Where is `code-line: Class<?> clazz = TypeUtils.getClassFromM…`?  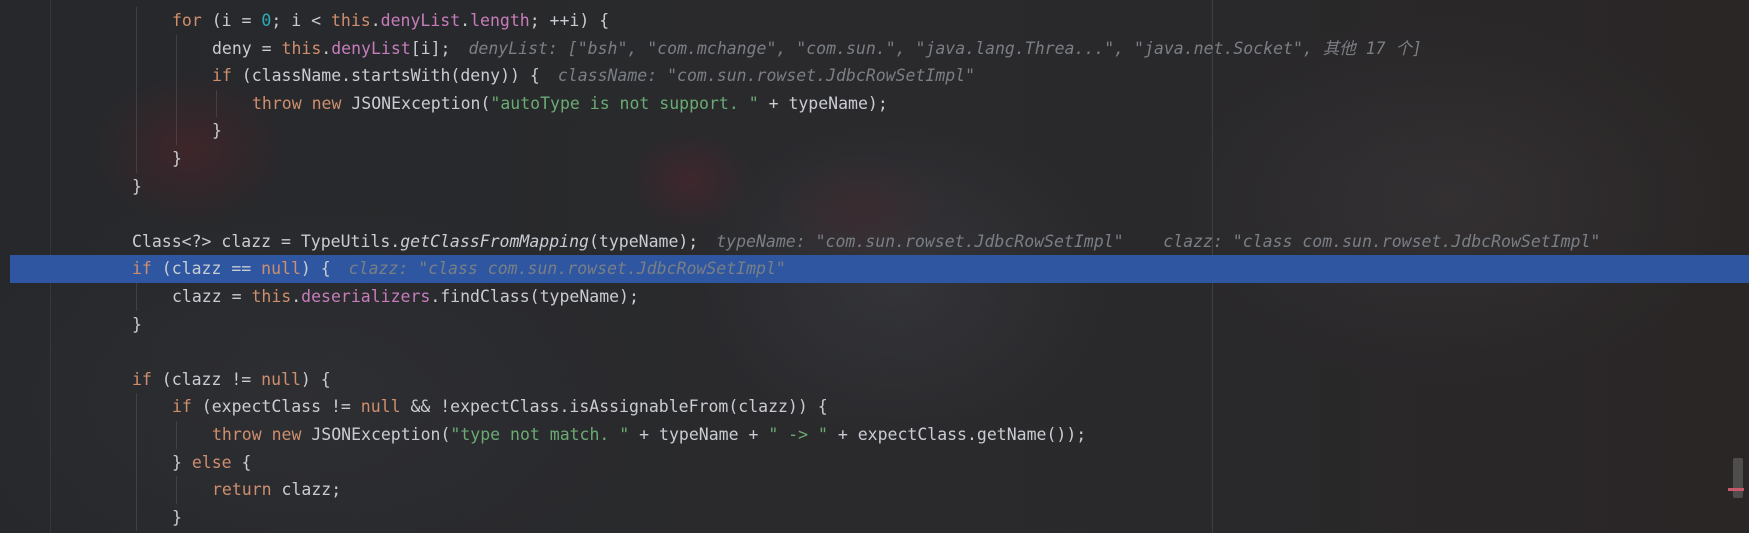
code-line: Class<?> clazz = TypeUtils.getClassFromM… is located at coordinates (874, 242).